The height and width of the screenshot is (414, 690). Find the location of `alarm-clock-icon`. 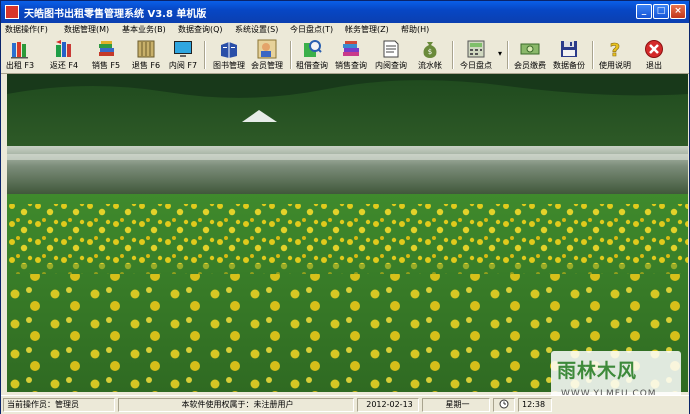

alarm-clock-icon is located at coordinates (504, 404).